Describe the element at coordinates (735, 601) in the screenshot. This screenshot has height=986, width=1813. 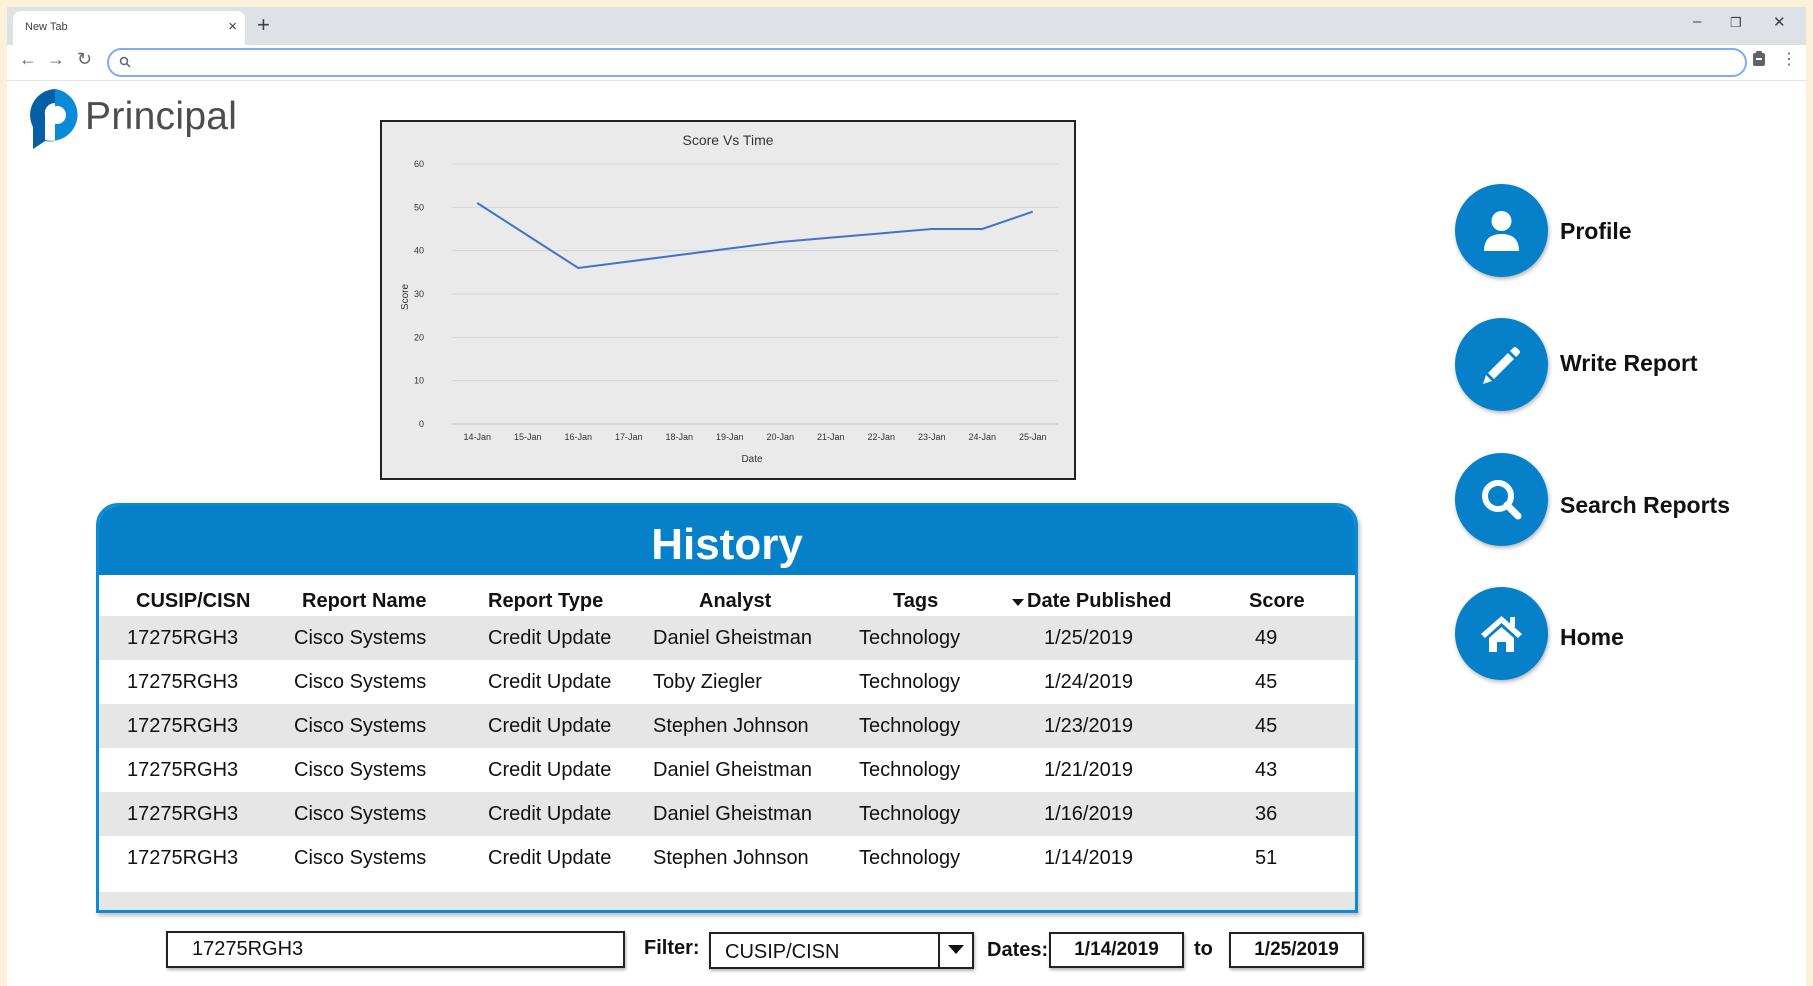
I see `column-header-analyst: Analyst` at that location.